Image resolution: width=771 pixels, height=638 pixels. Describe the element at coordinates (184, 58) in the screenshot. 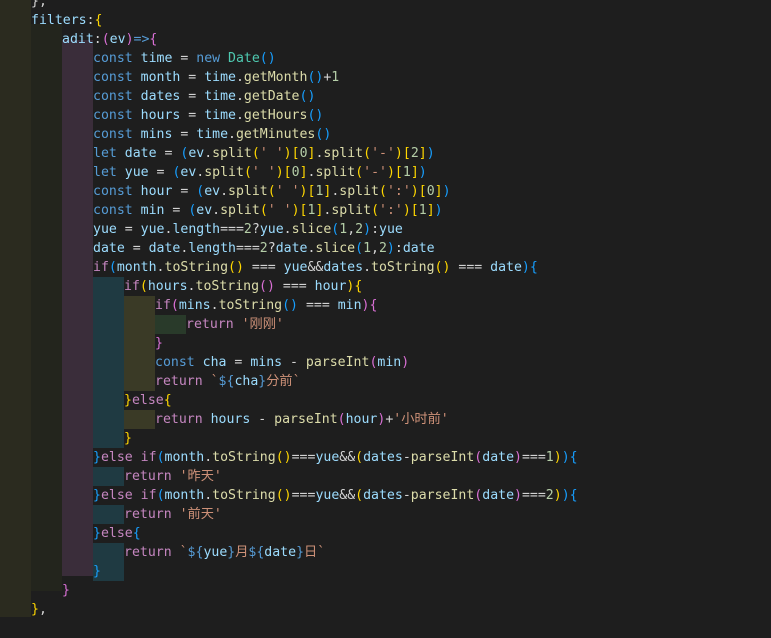

I see `code-line: const time = new Date()` at that location.